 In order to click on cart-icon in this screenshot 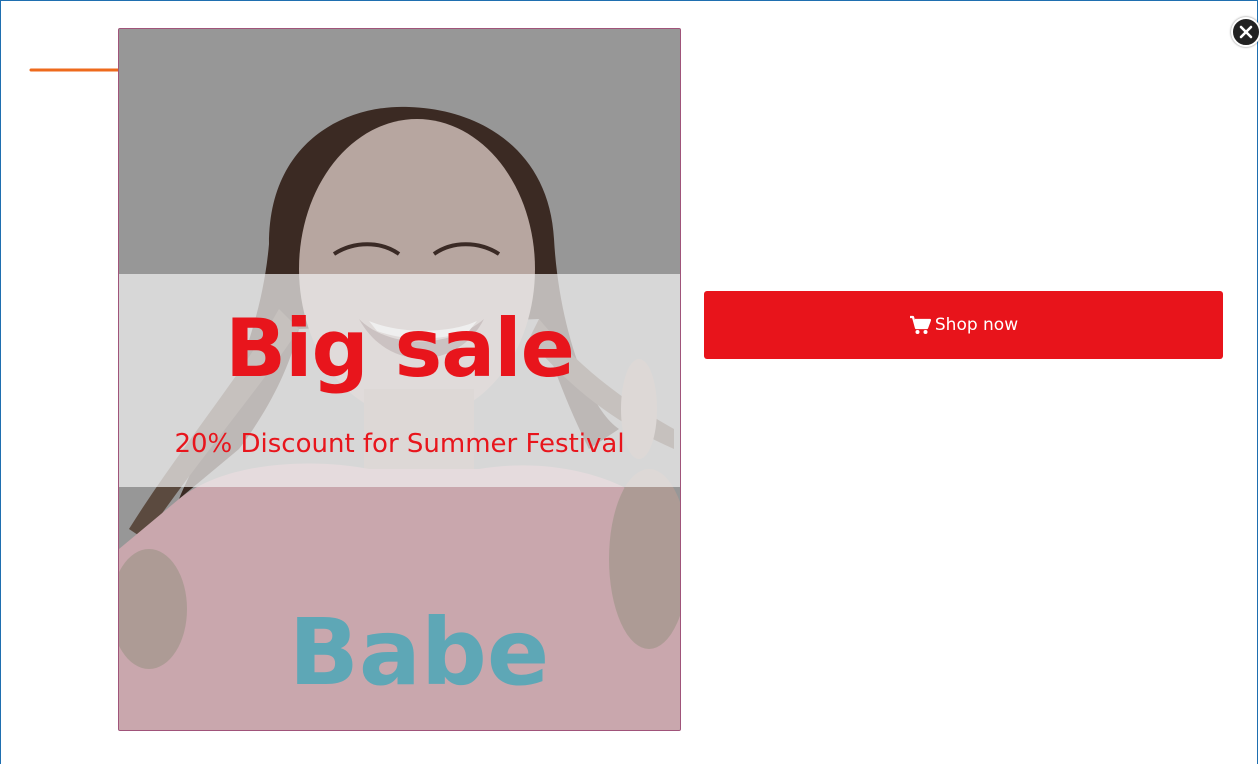, I will do `click(920, 324)`.